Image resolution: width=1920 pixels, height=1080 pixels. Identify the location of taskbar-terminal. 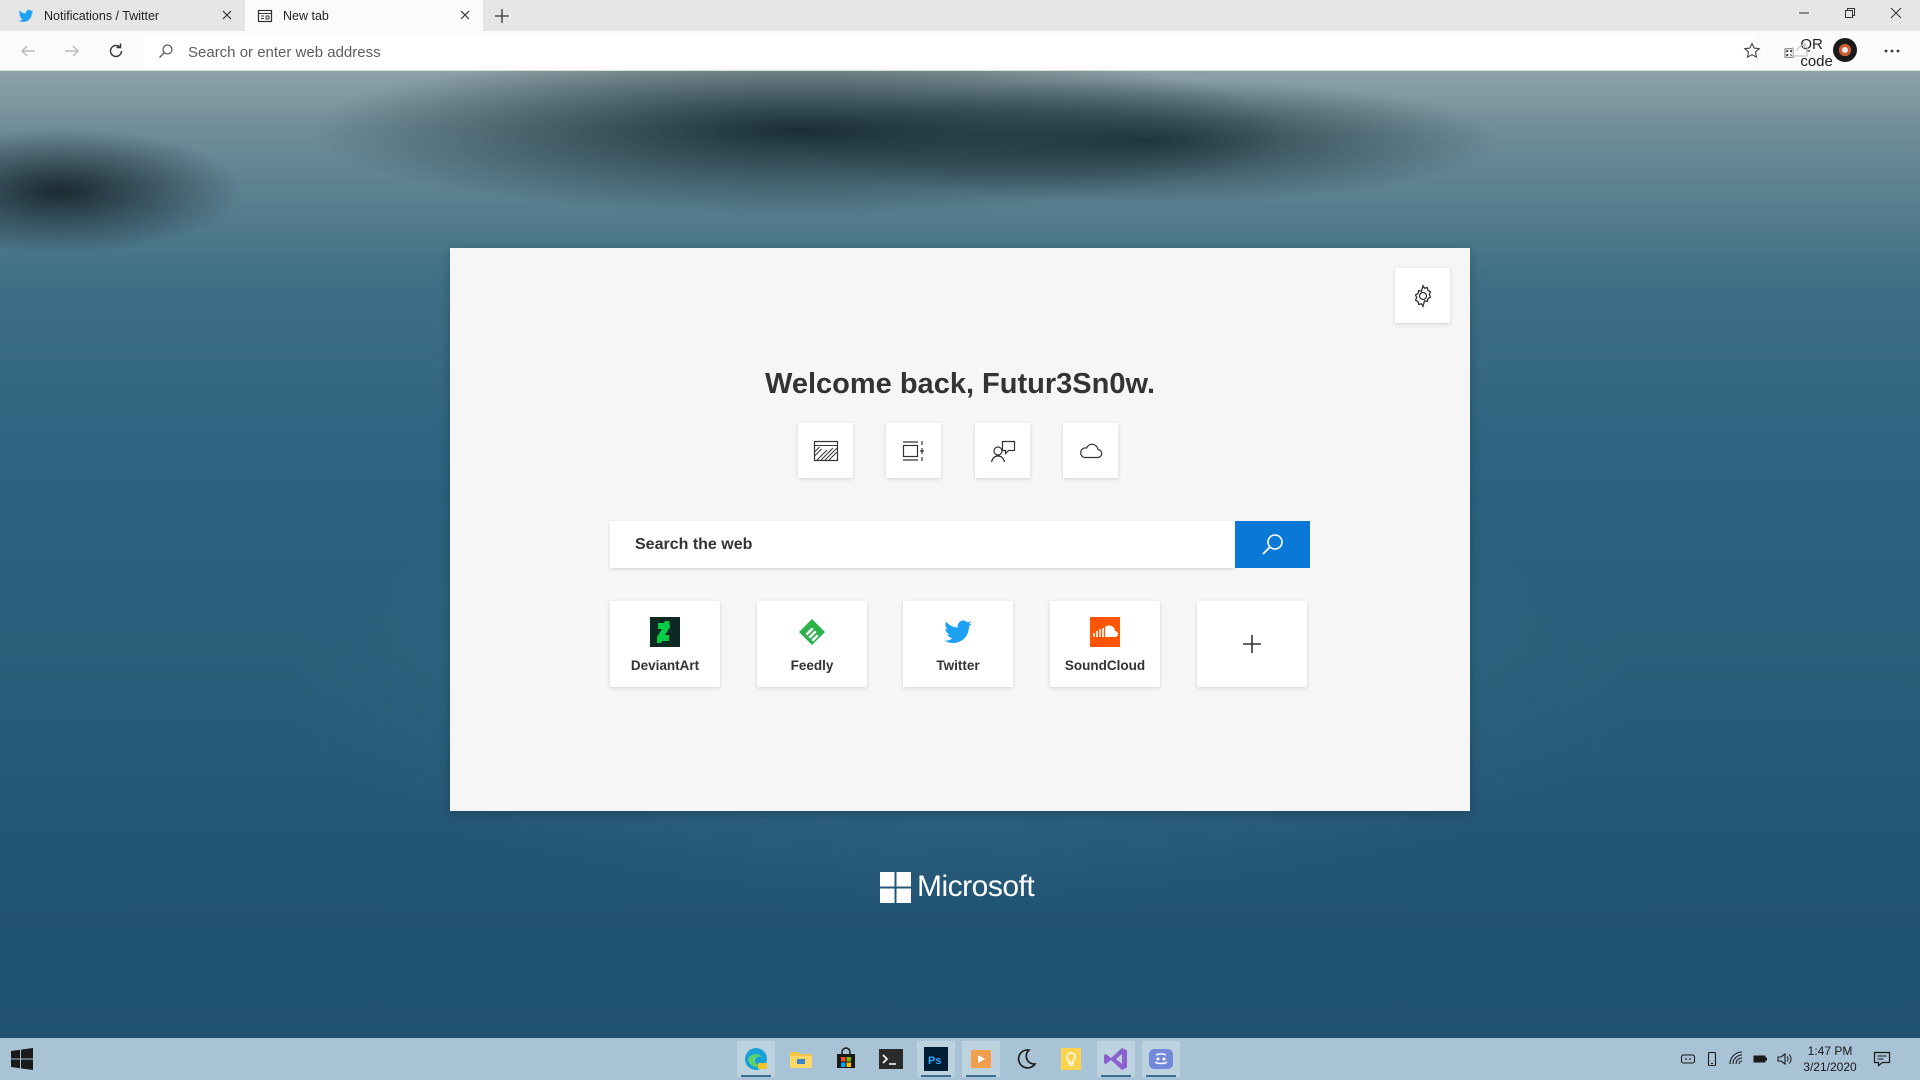
(891, 1059).